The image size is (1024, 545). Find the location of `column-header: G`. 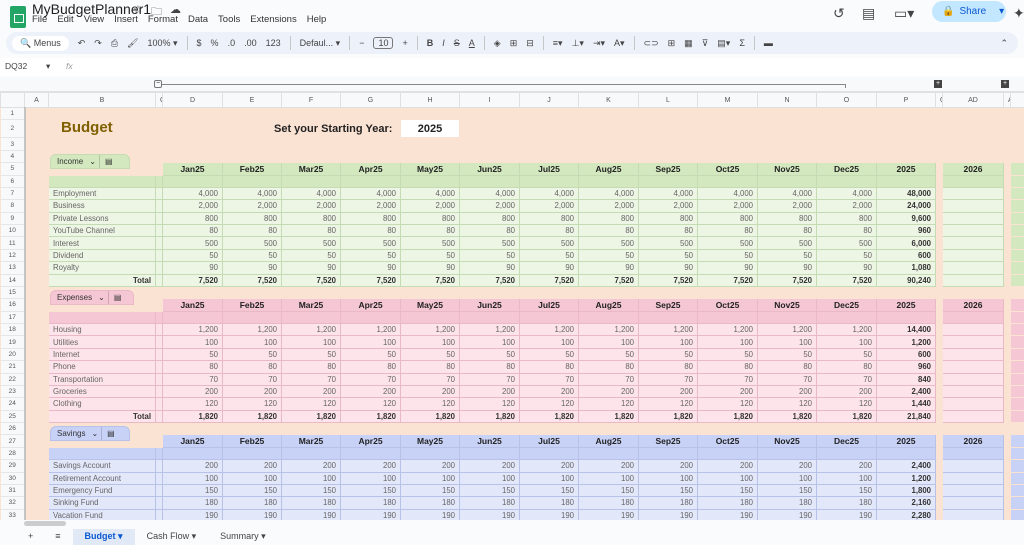

column-header: G is located at coordinates (370, 100).